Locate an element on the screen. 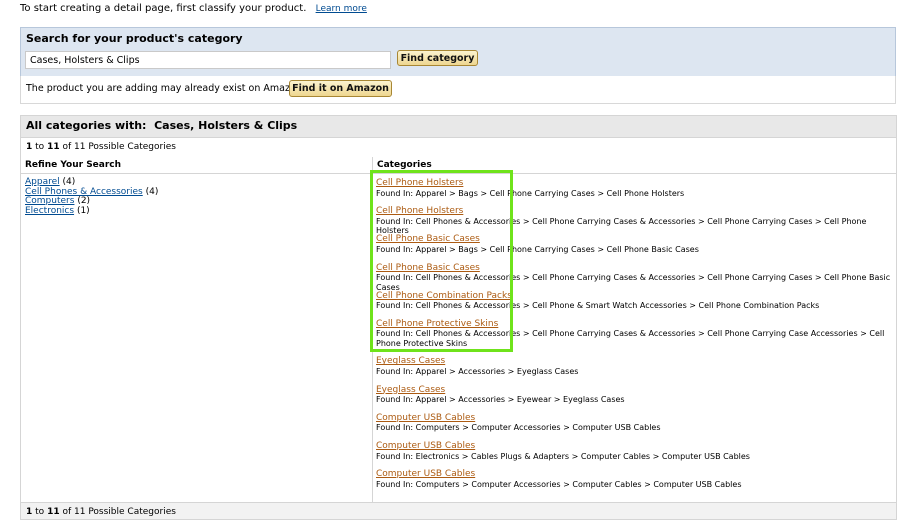  category-item: Cell Phone Combination Packs Found In is located at coordinates (634, 305).